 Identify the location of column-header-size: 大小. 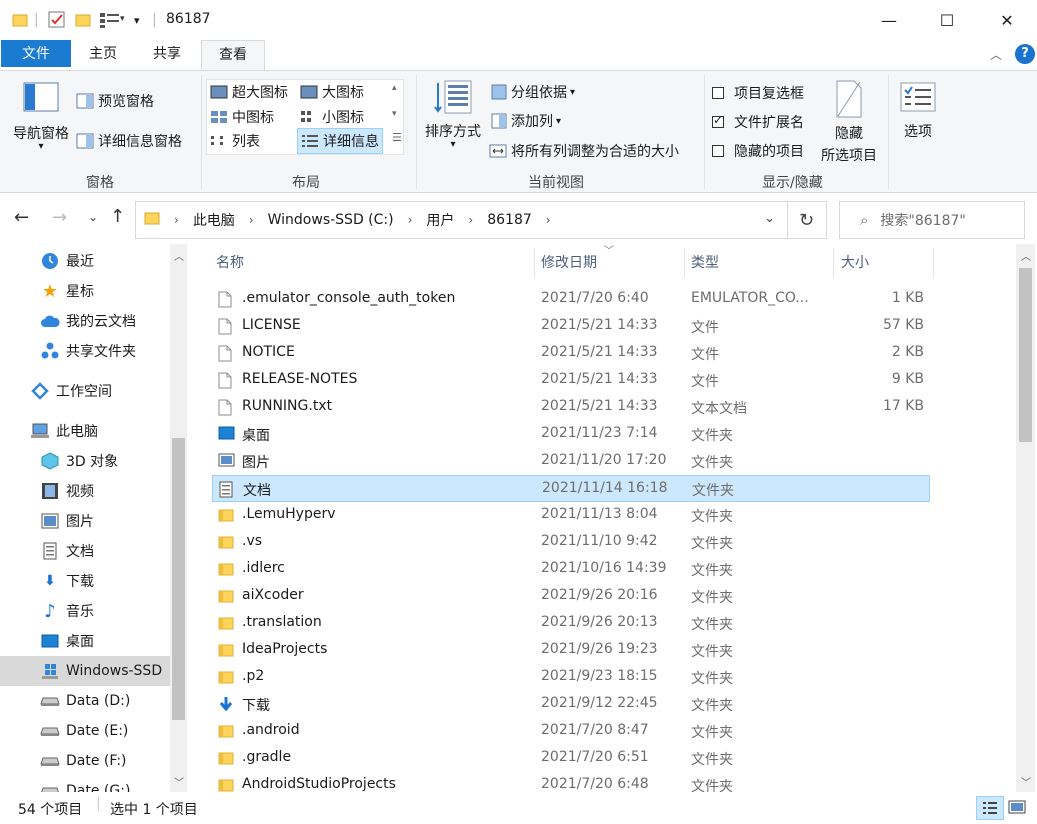
(855, 263).